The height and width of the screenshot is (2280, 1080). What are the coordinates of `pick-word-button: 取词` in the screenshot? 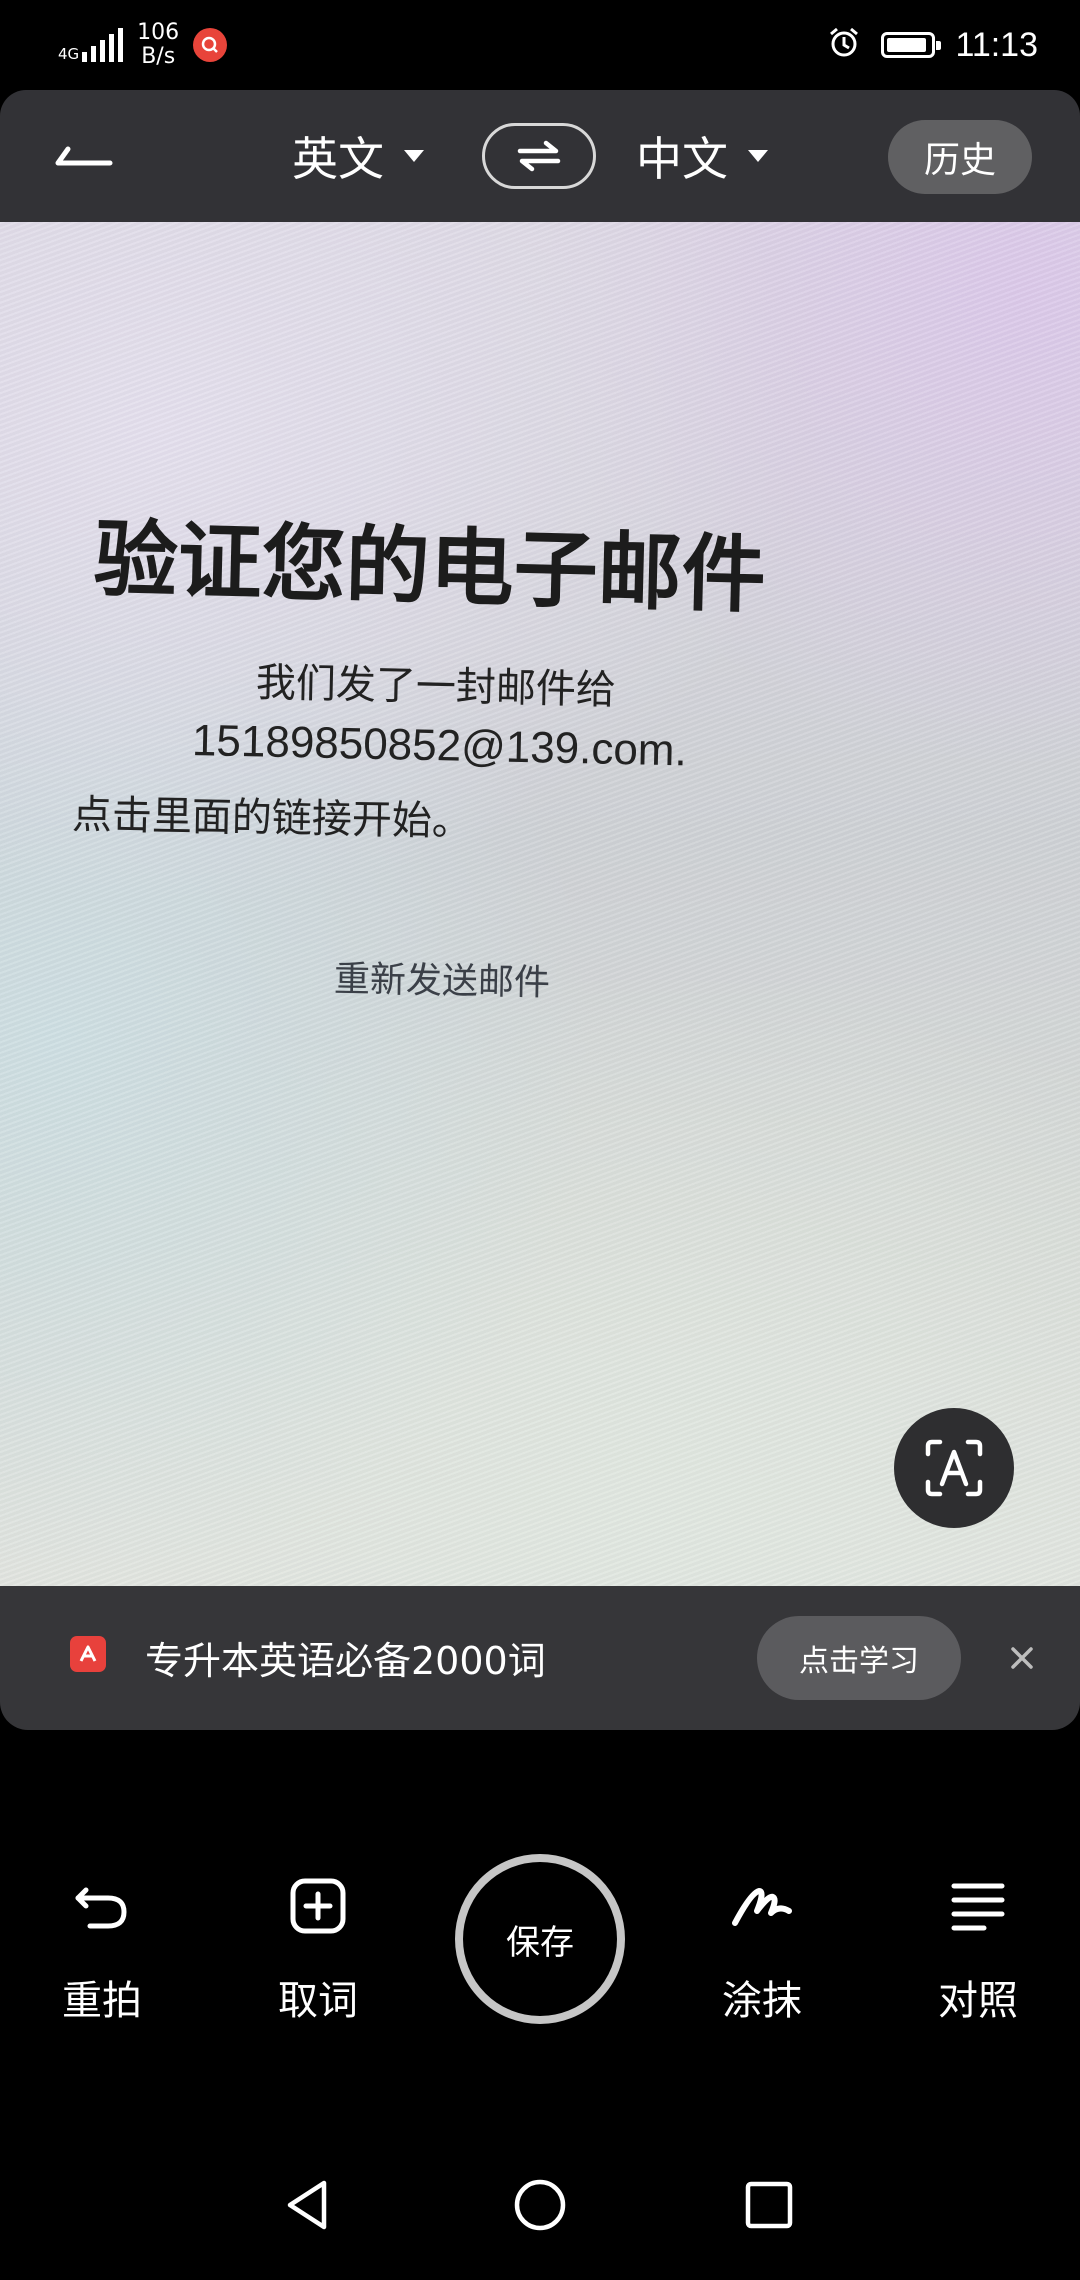 It's located at (318, 1948).